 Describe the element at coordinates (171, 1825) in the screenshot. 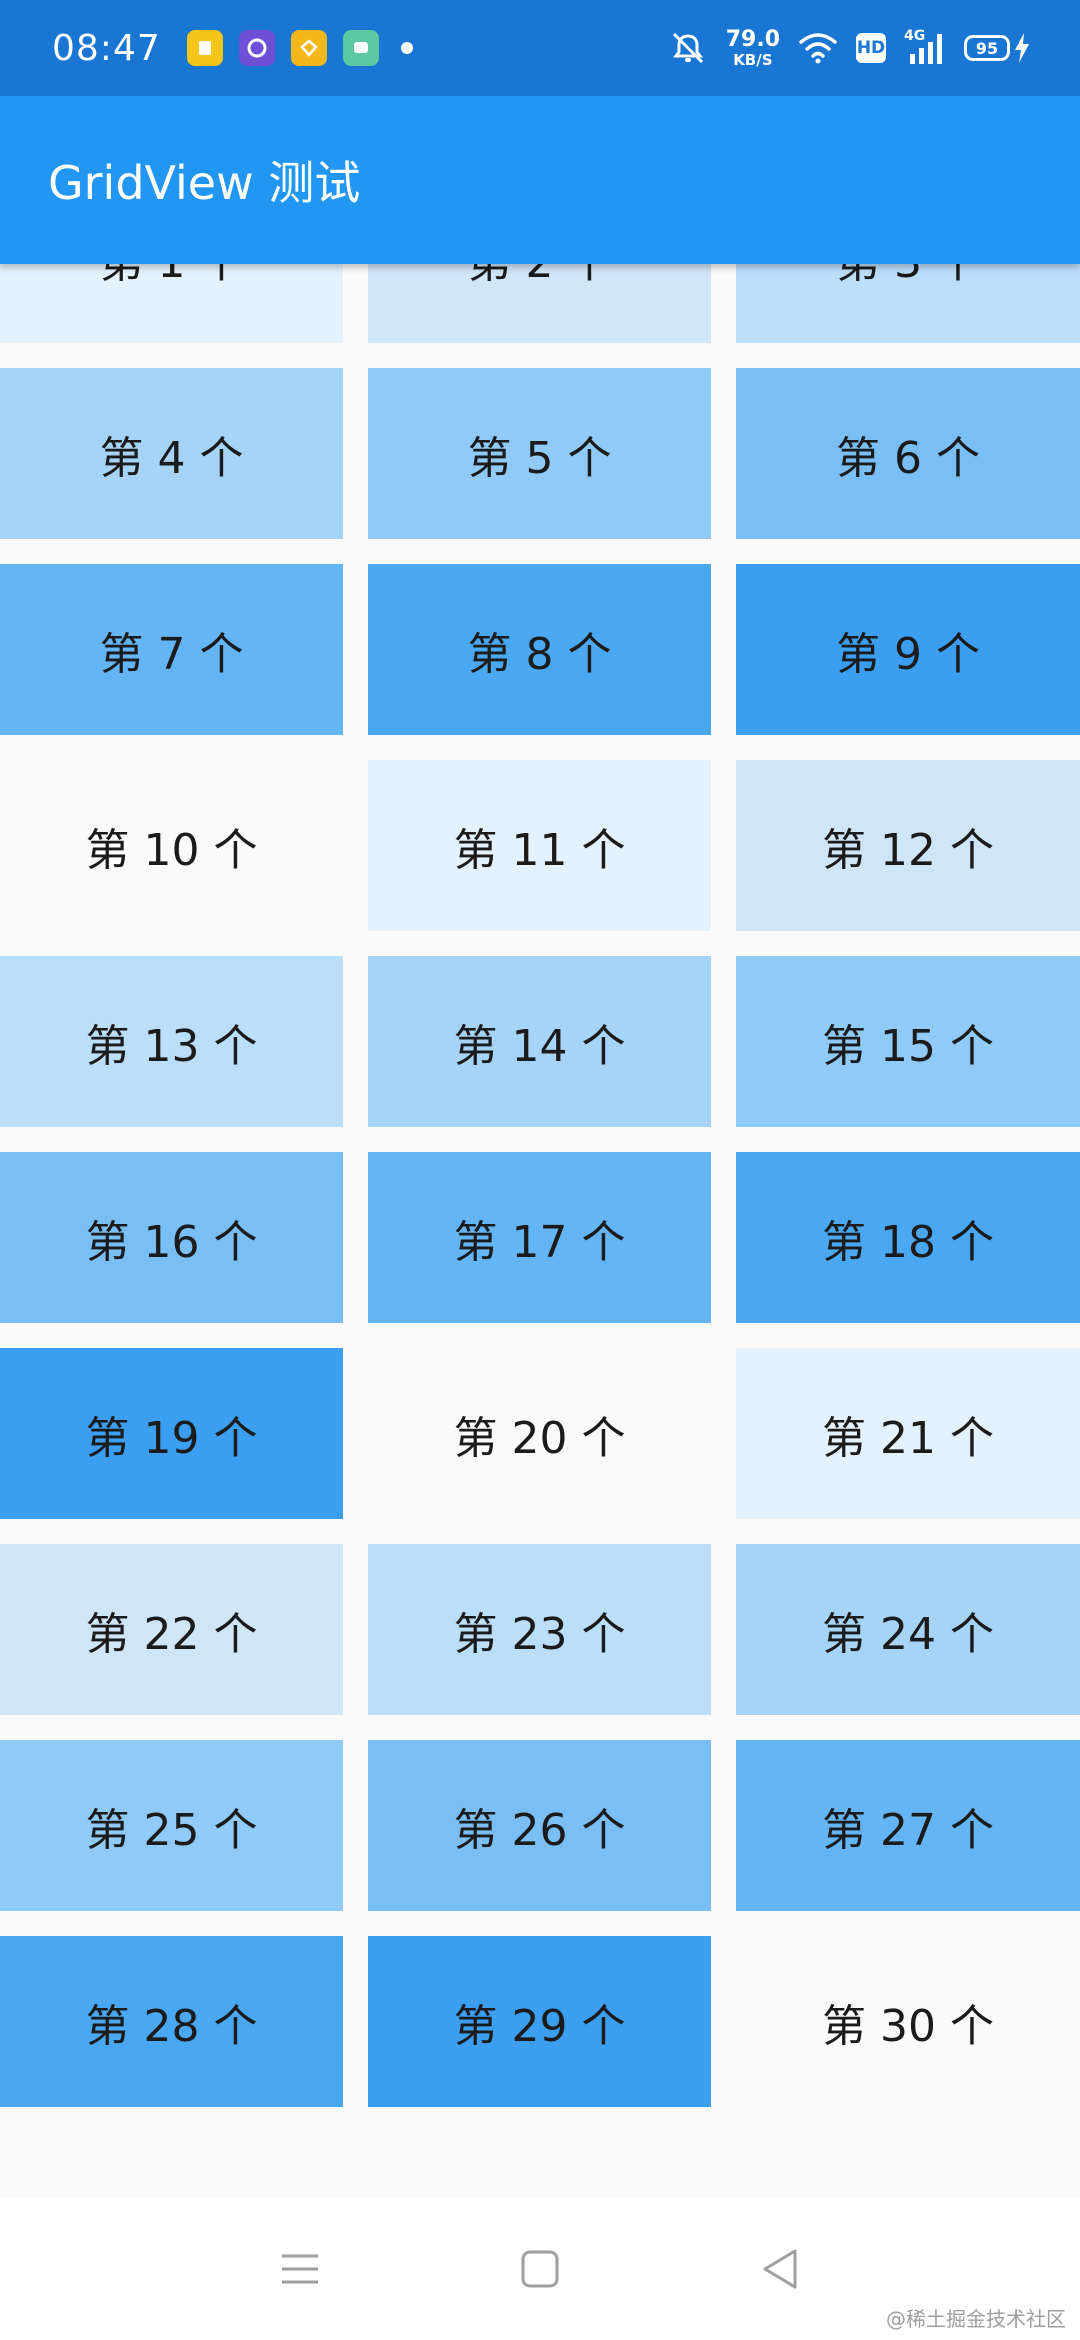

I see `grid-item: 第 25 个` at that location.